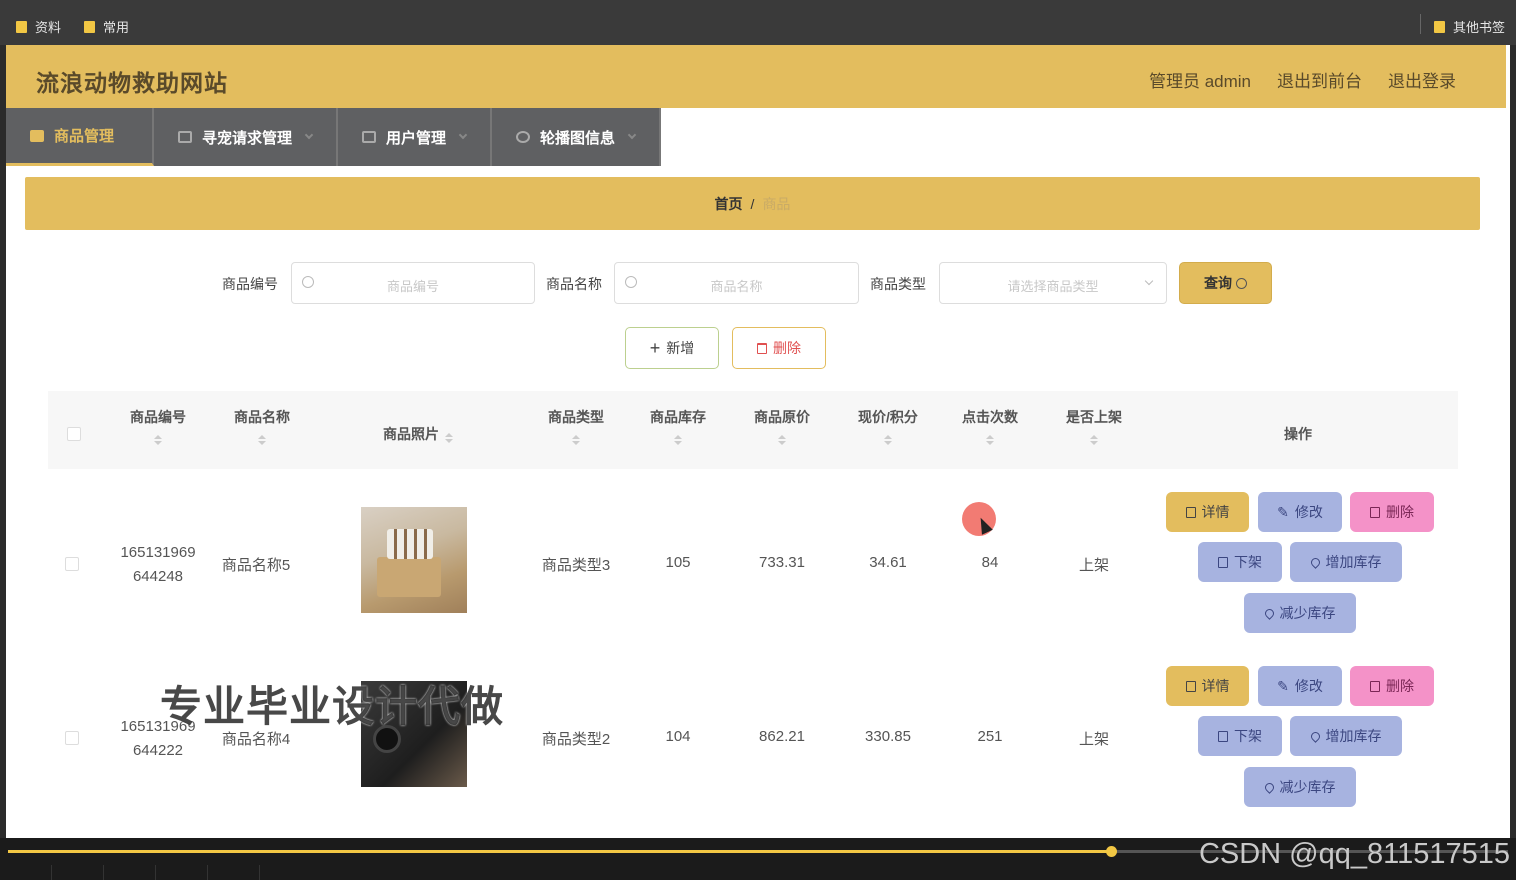  I want to click on name-label: 商品名称, so click(574, 284).